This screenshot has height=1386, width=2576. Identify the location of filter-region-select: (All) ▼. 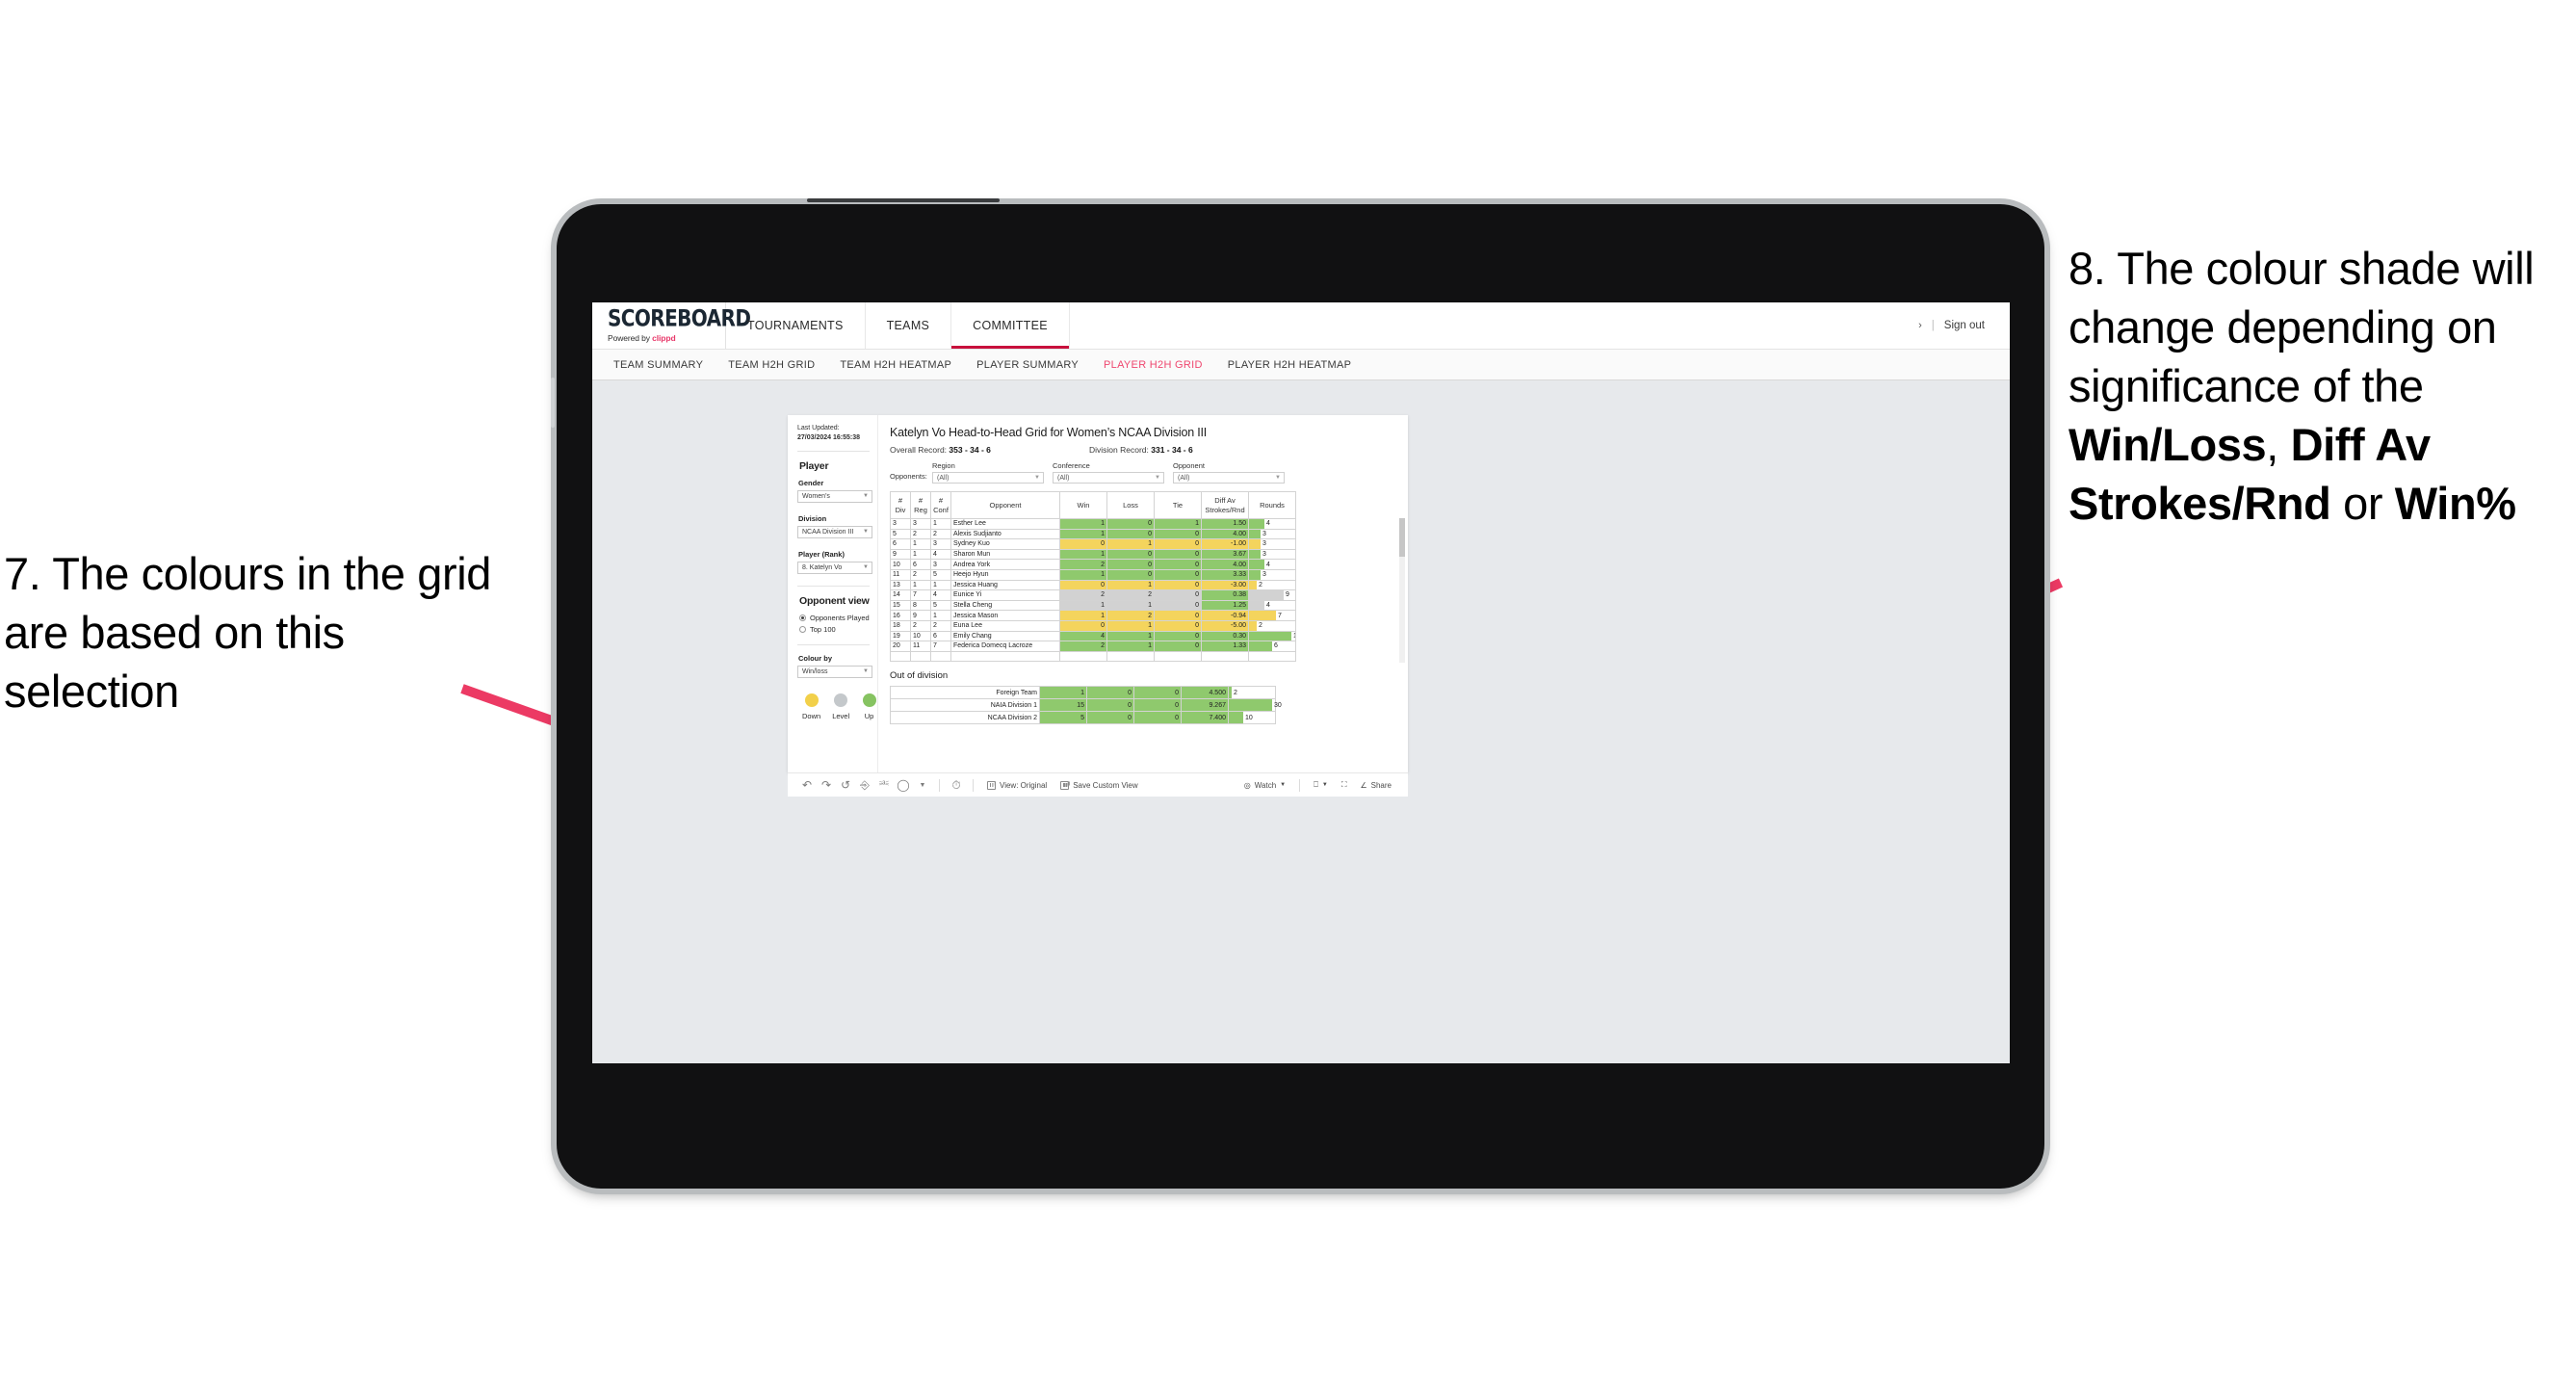
(988, 478).